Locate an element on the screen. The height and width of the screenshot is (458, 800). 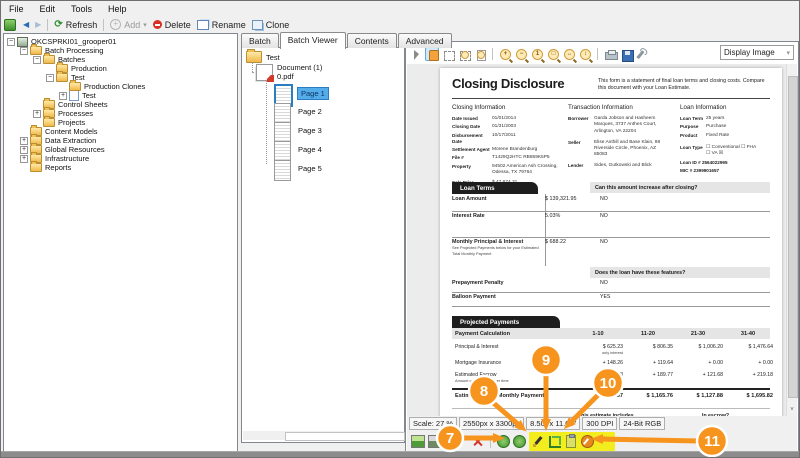
pdf-document-icon is located at coordinates (264, 72).